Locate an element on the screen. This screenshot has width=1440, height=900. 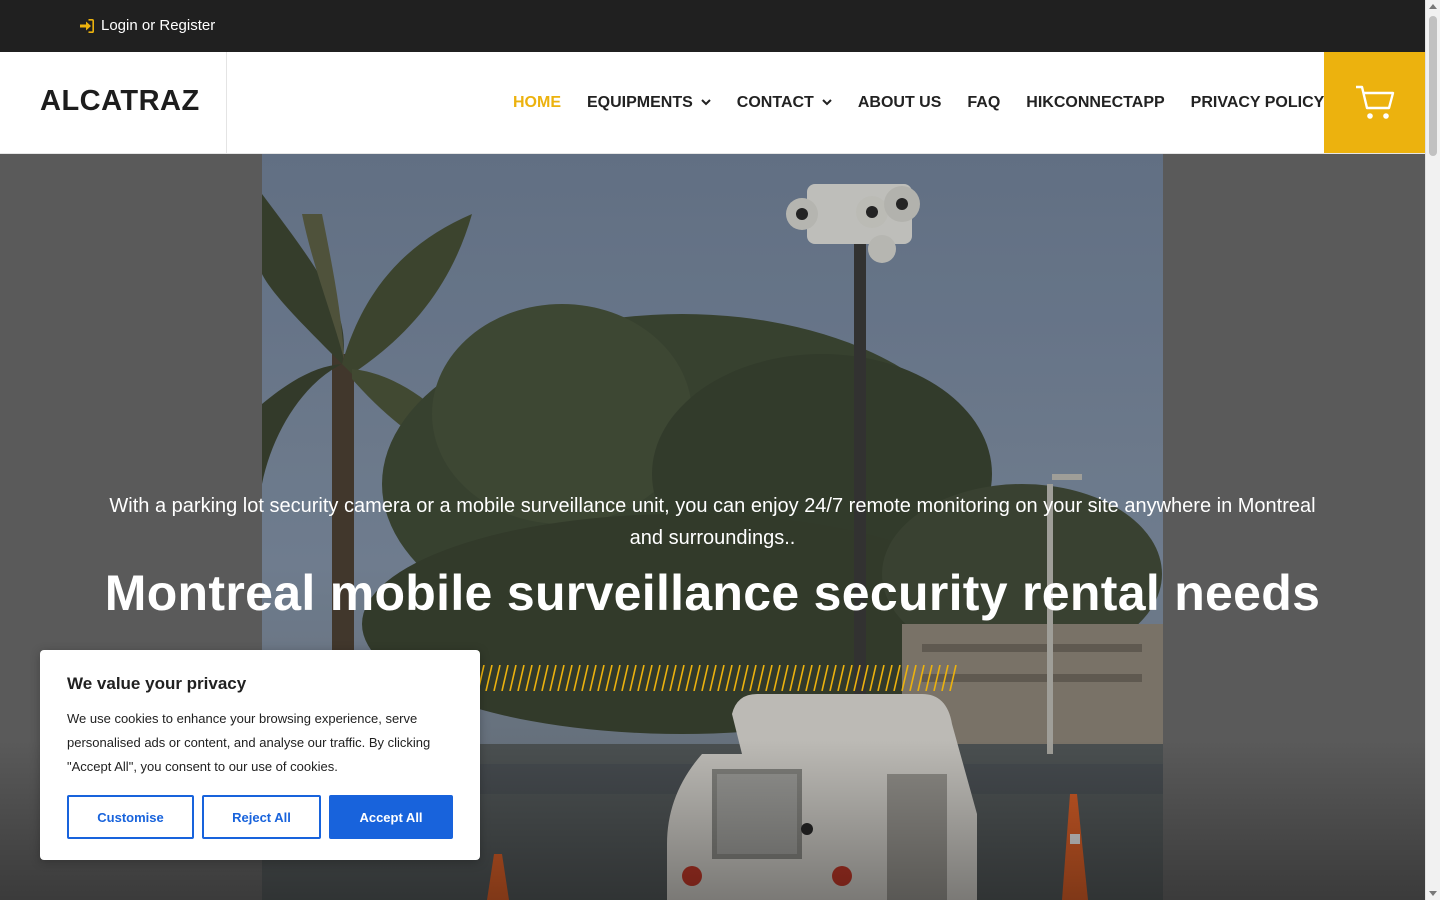
nav-item-label: HOME is located at coordinates (537, 102).